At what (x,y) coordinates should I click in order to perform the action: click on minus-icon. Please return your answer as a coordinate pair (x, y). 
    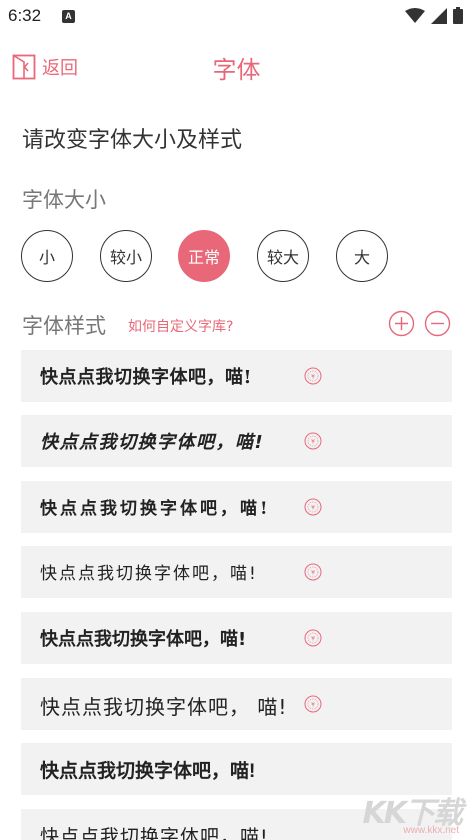
    Looking at the image, I should click on (437, 323).